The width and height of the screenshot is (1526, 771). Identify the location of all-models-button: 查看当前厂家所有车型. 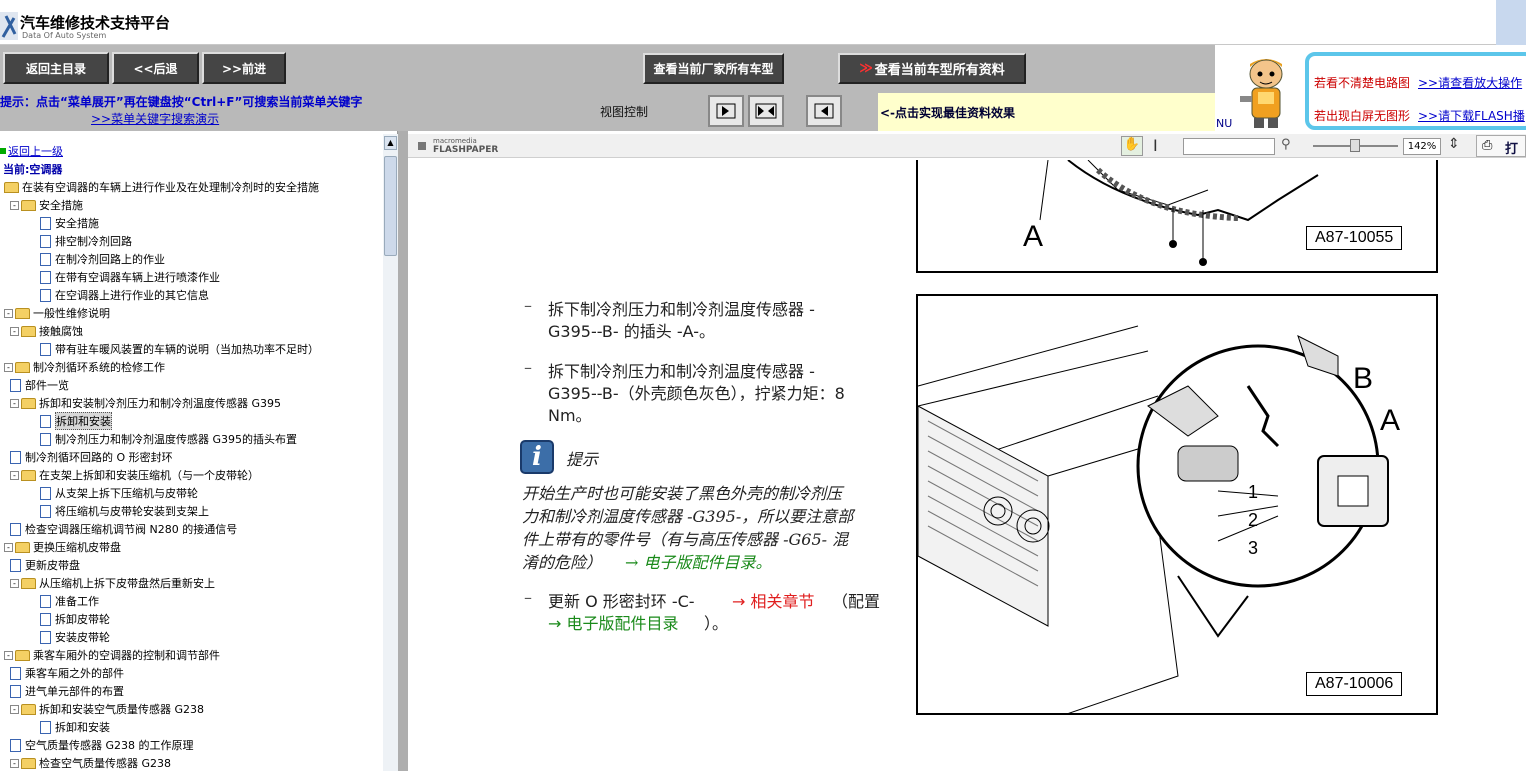
(713, 68).